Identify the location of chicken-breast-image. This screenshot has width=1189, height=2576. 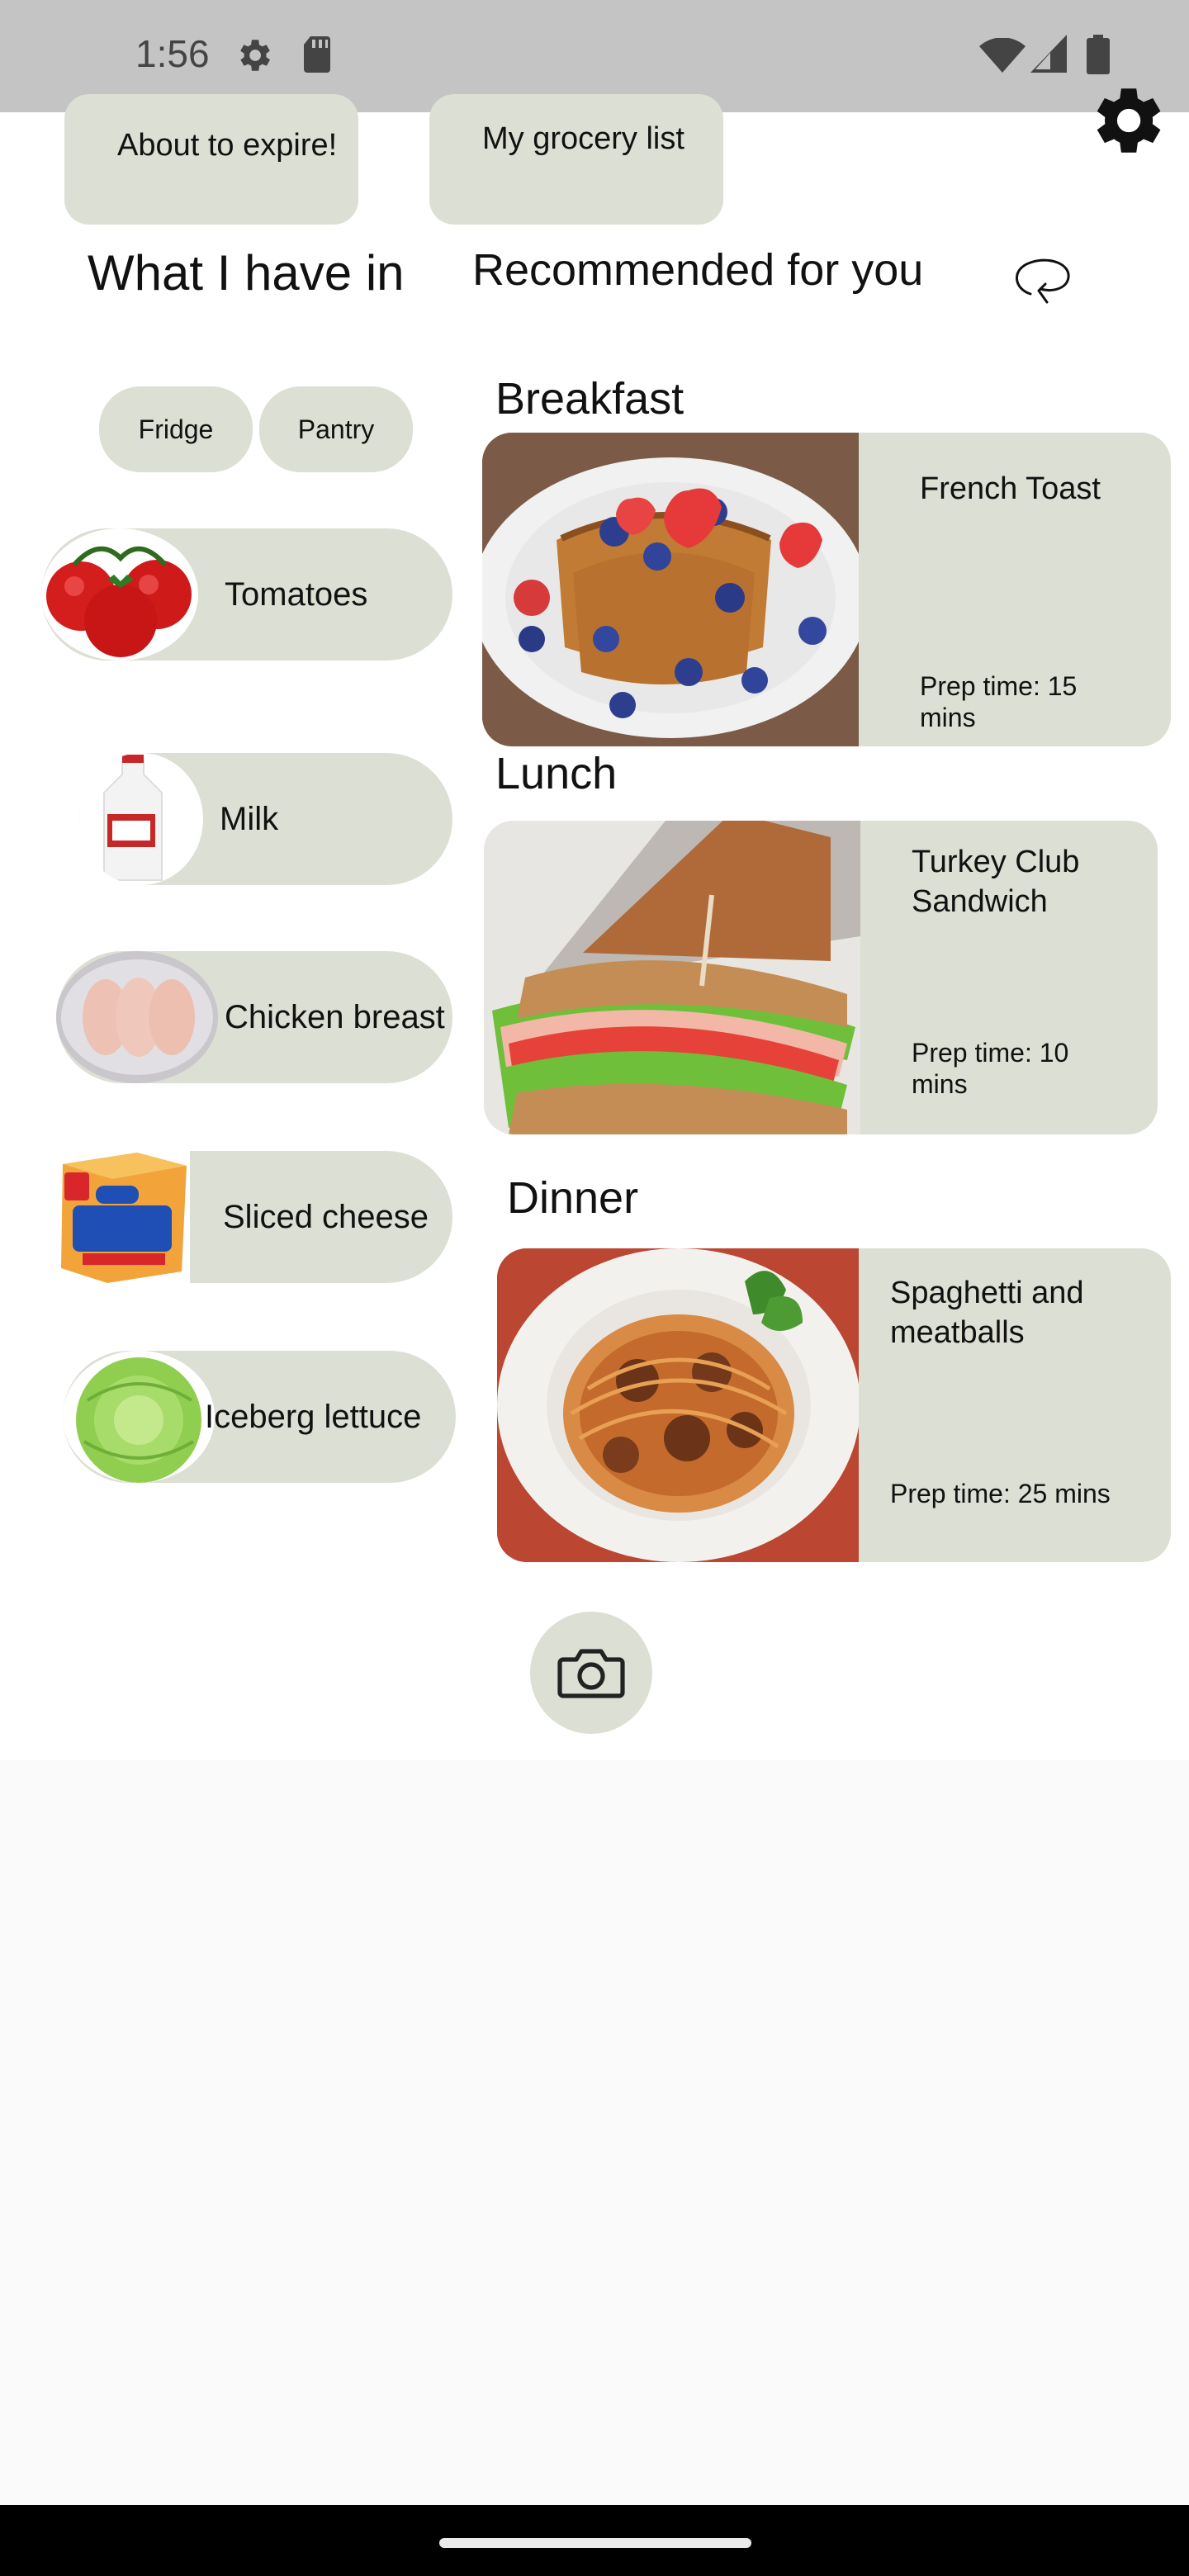
(137, 1017).